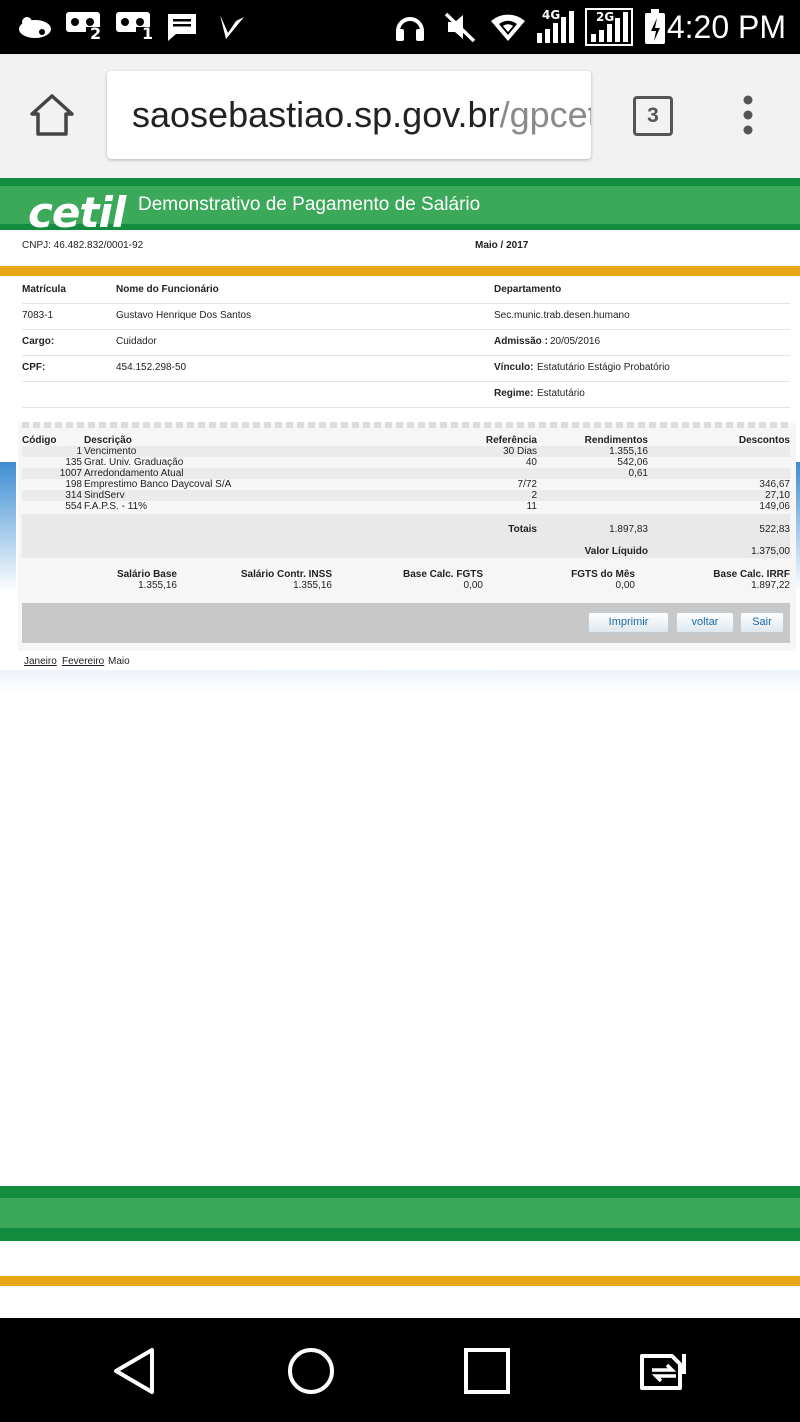 This screenshot has height=1422, width=800. I want to click on orange-divider, so click(400, 271).